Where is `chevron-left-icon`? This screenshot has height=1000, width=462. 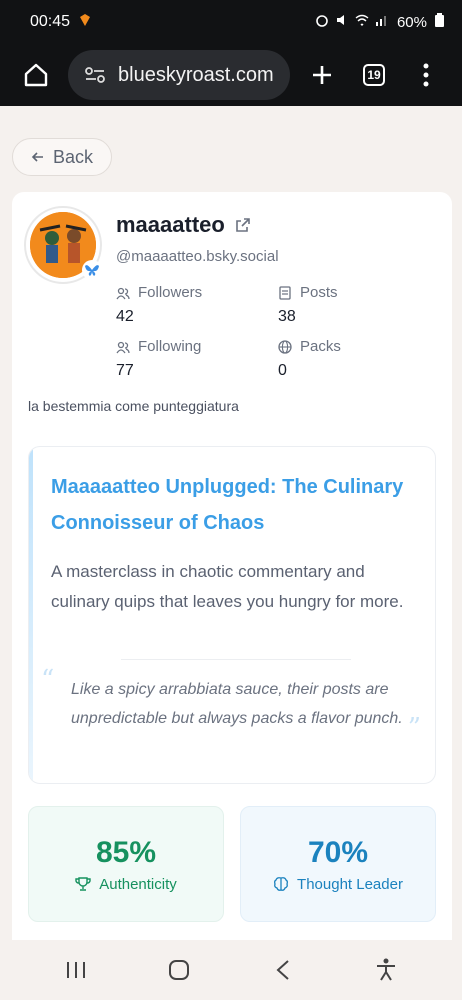 chevron-left-icon is located at coordinates (282, 970).